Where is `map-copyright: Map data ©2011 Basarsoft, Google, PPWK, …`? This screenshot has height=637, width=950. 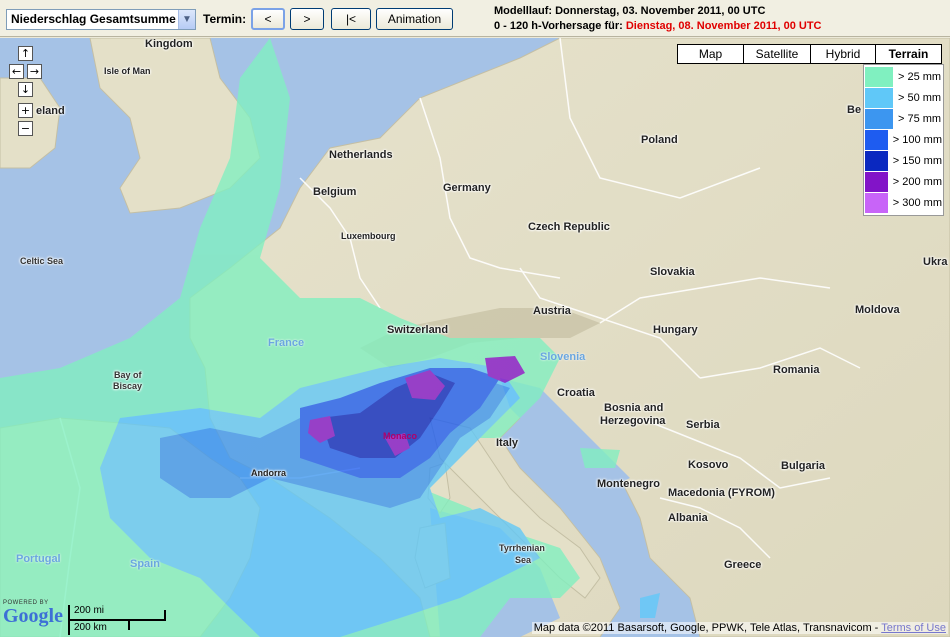 map-copyright: Map data ©2011 Basarsoft, Google, PPWK, … is located at coordinates (739, 628).